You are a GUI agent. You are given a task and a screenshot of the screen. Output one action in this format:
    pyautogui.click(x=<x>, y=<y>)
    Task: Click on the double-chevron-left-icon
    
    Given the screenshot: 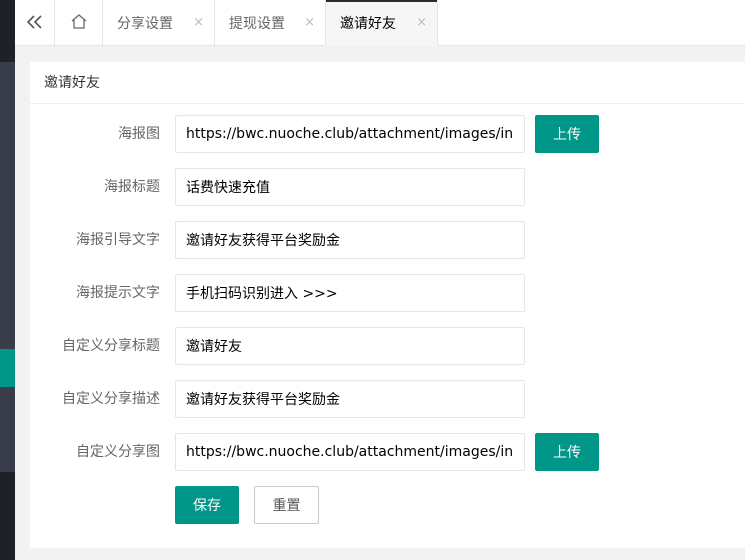 What is the action you would take?
    pyautogui.click(x=35, y=23)
    